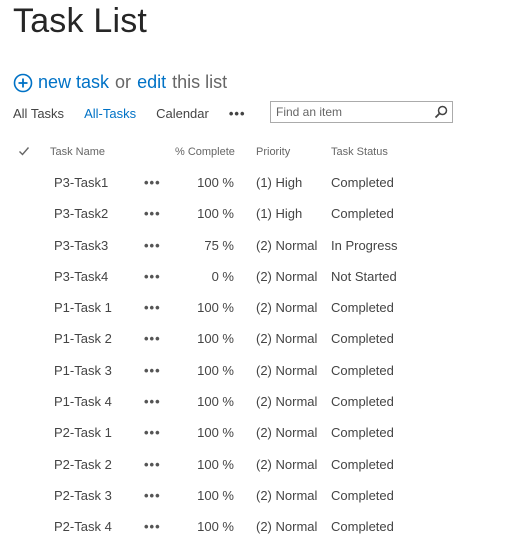 The image size is (518, 554). Describe the element at coordinates (83, 495) in the screenshot. I see `task-name-link: P2-Task 3` at that location.